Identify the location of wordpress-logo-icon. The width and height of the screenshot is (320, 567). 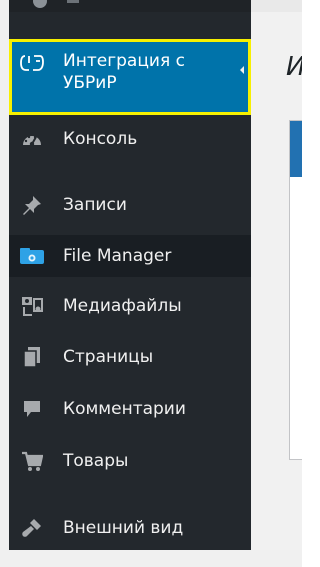
(40, 4).